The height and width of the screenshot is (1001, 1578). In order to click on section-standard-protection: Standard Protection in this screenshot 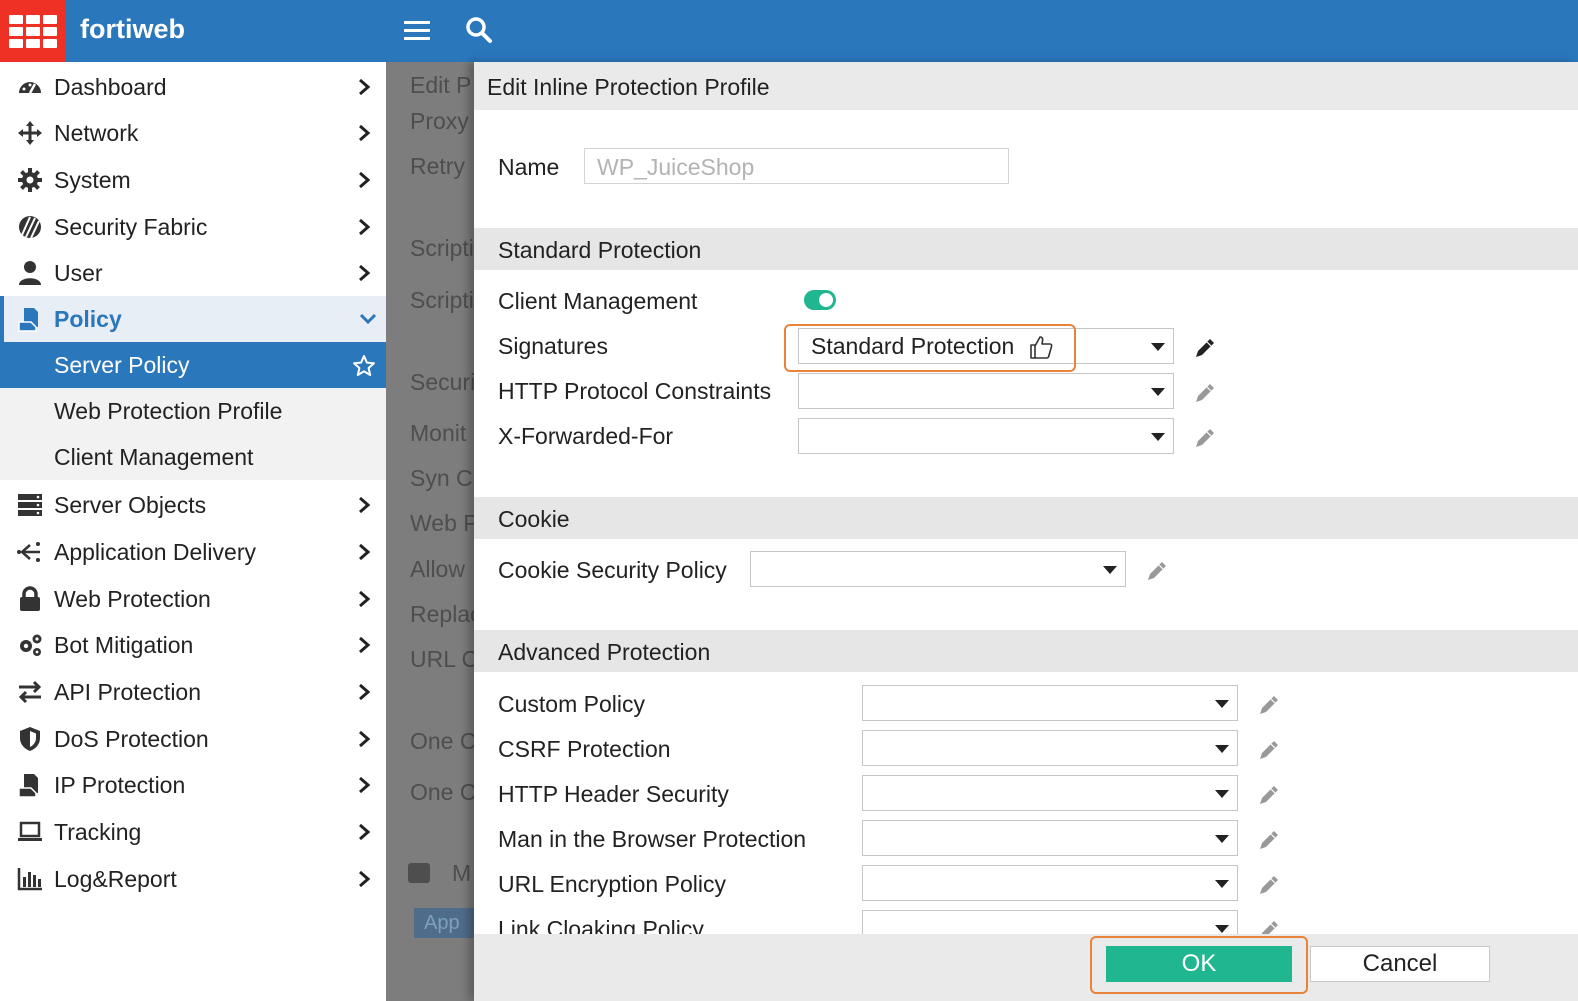, I will do `click(1026, 249)`.